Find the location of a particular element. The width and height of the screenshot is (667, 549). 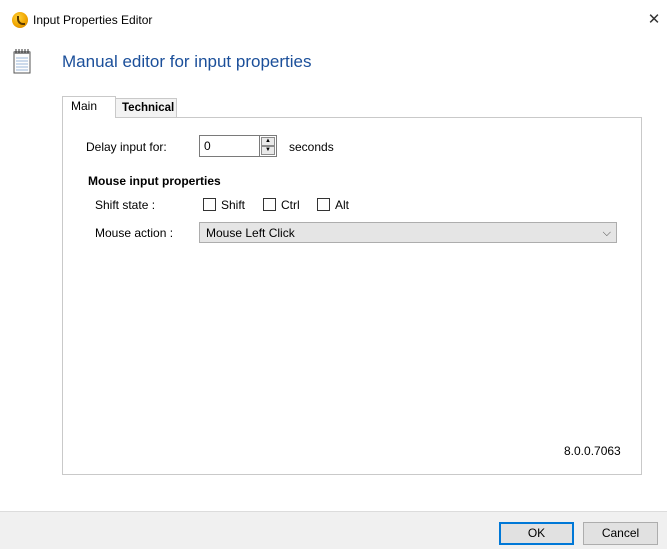

app-icon is located at coordinates (20, 20).